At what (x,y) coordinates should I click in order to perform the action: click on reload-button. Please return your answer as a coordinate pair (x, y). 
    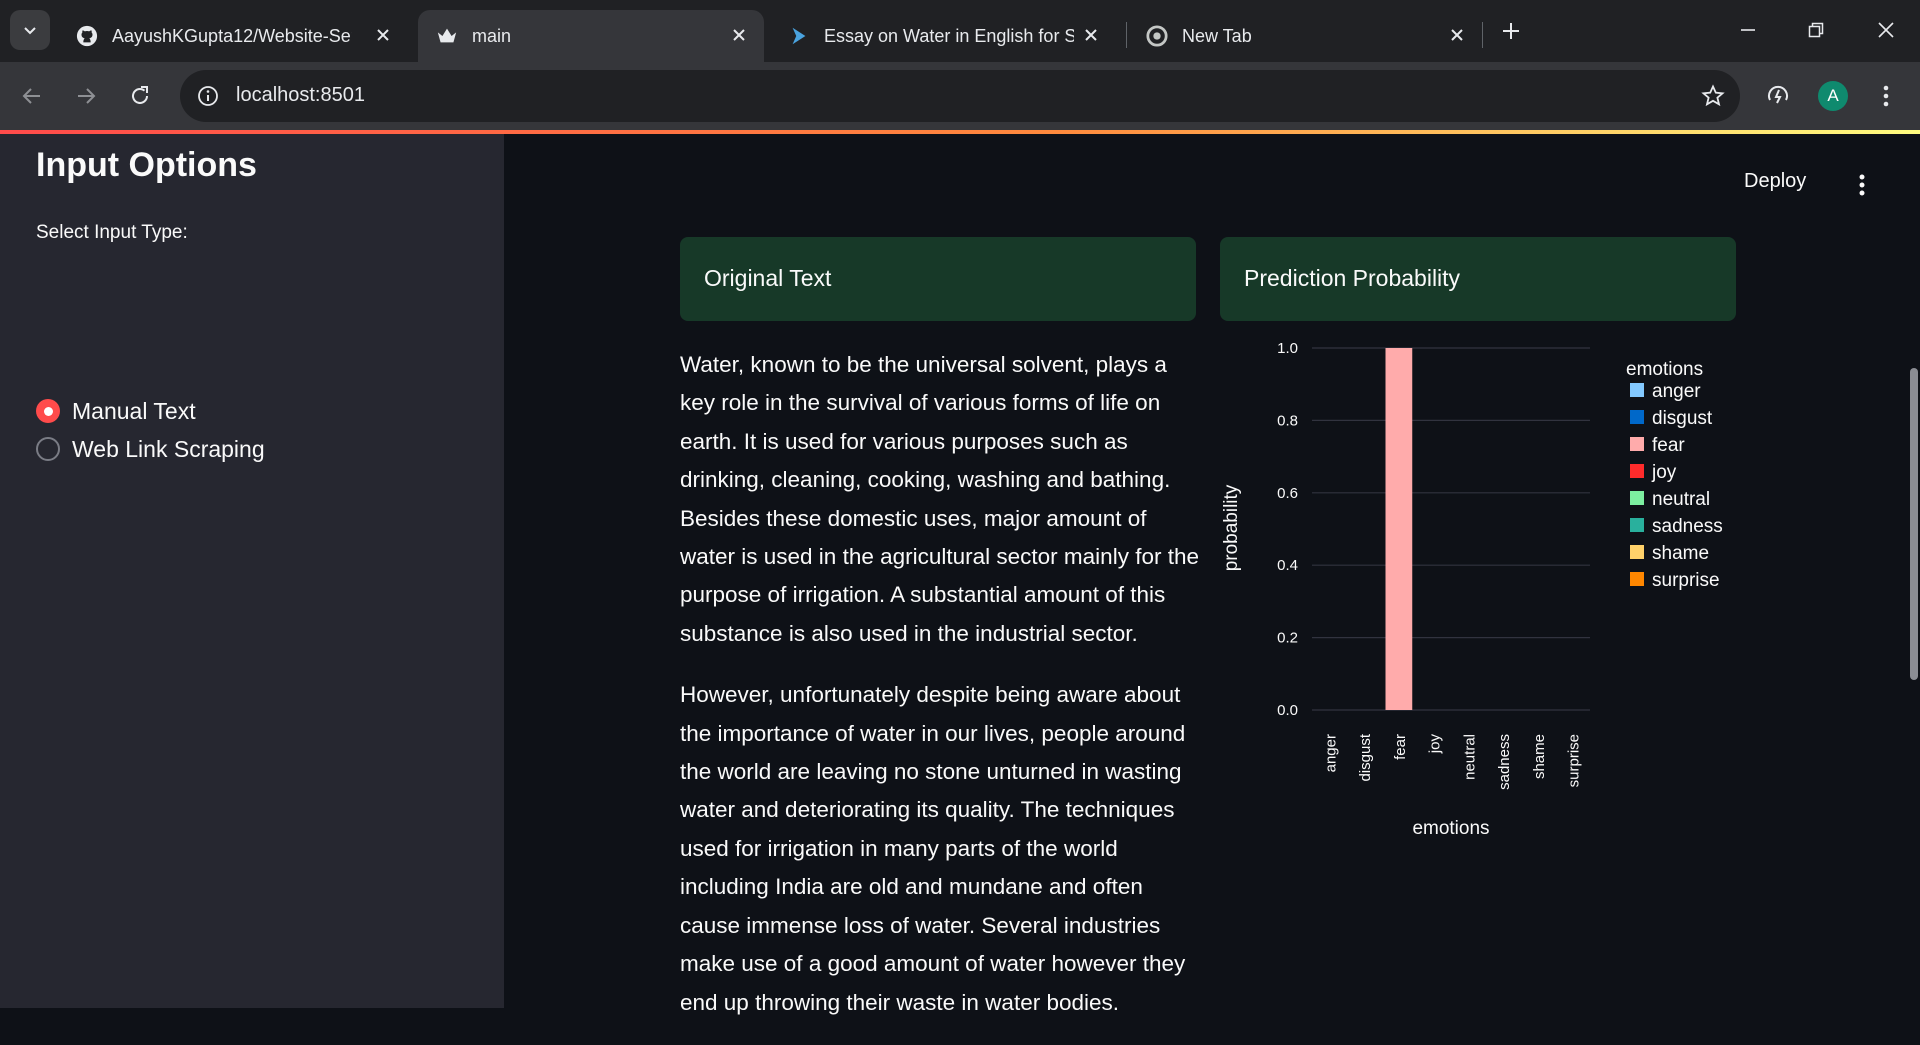
    Looking at the image, I should click on (140, 96).